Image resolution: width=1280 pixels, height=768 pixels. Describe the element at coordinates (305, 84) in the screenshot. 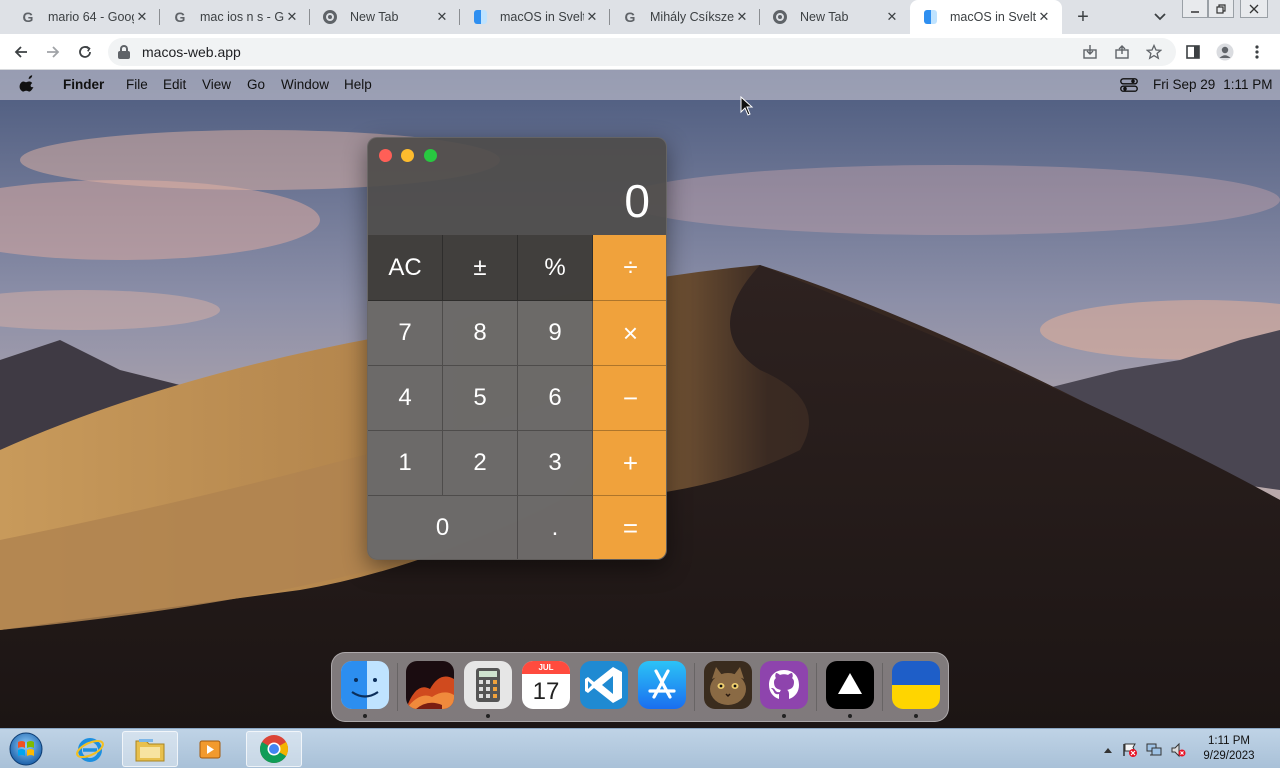

I see `menu-window: Window` at that location.